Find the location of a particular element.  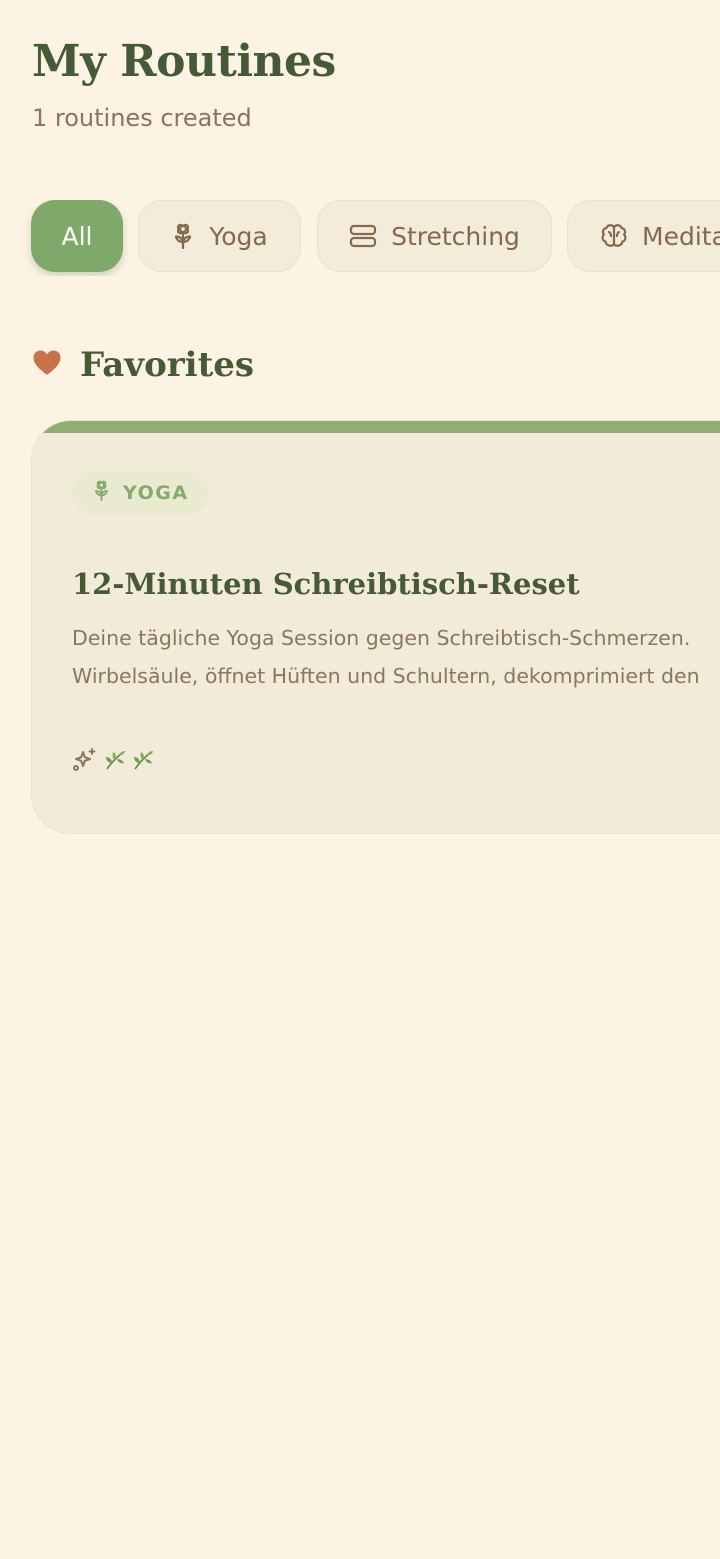

filter-chip-yoga: Yoga is located at coordinates (219, 236).